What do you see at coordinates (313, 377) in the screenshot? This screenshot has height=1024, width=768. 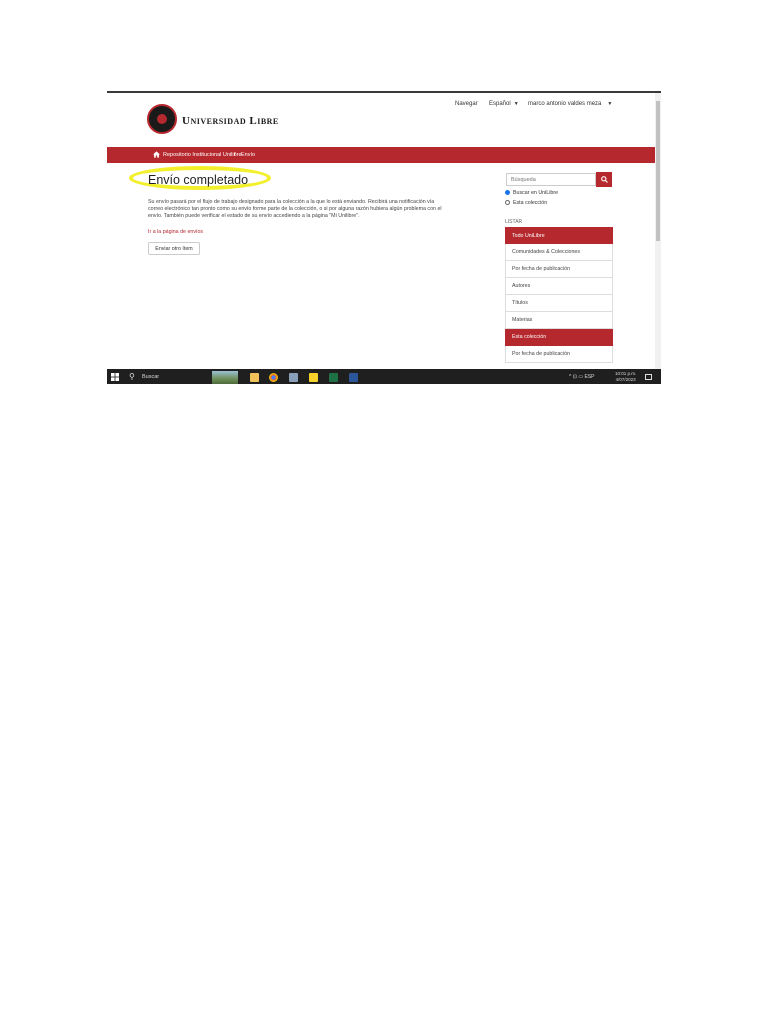 I see `sticky-notes-icon` at bounding box center [313, 377].